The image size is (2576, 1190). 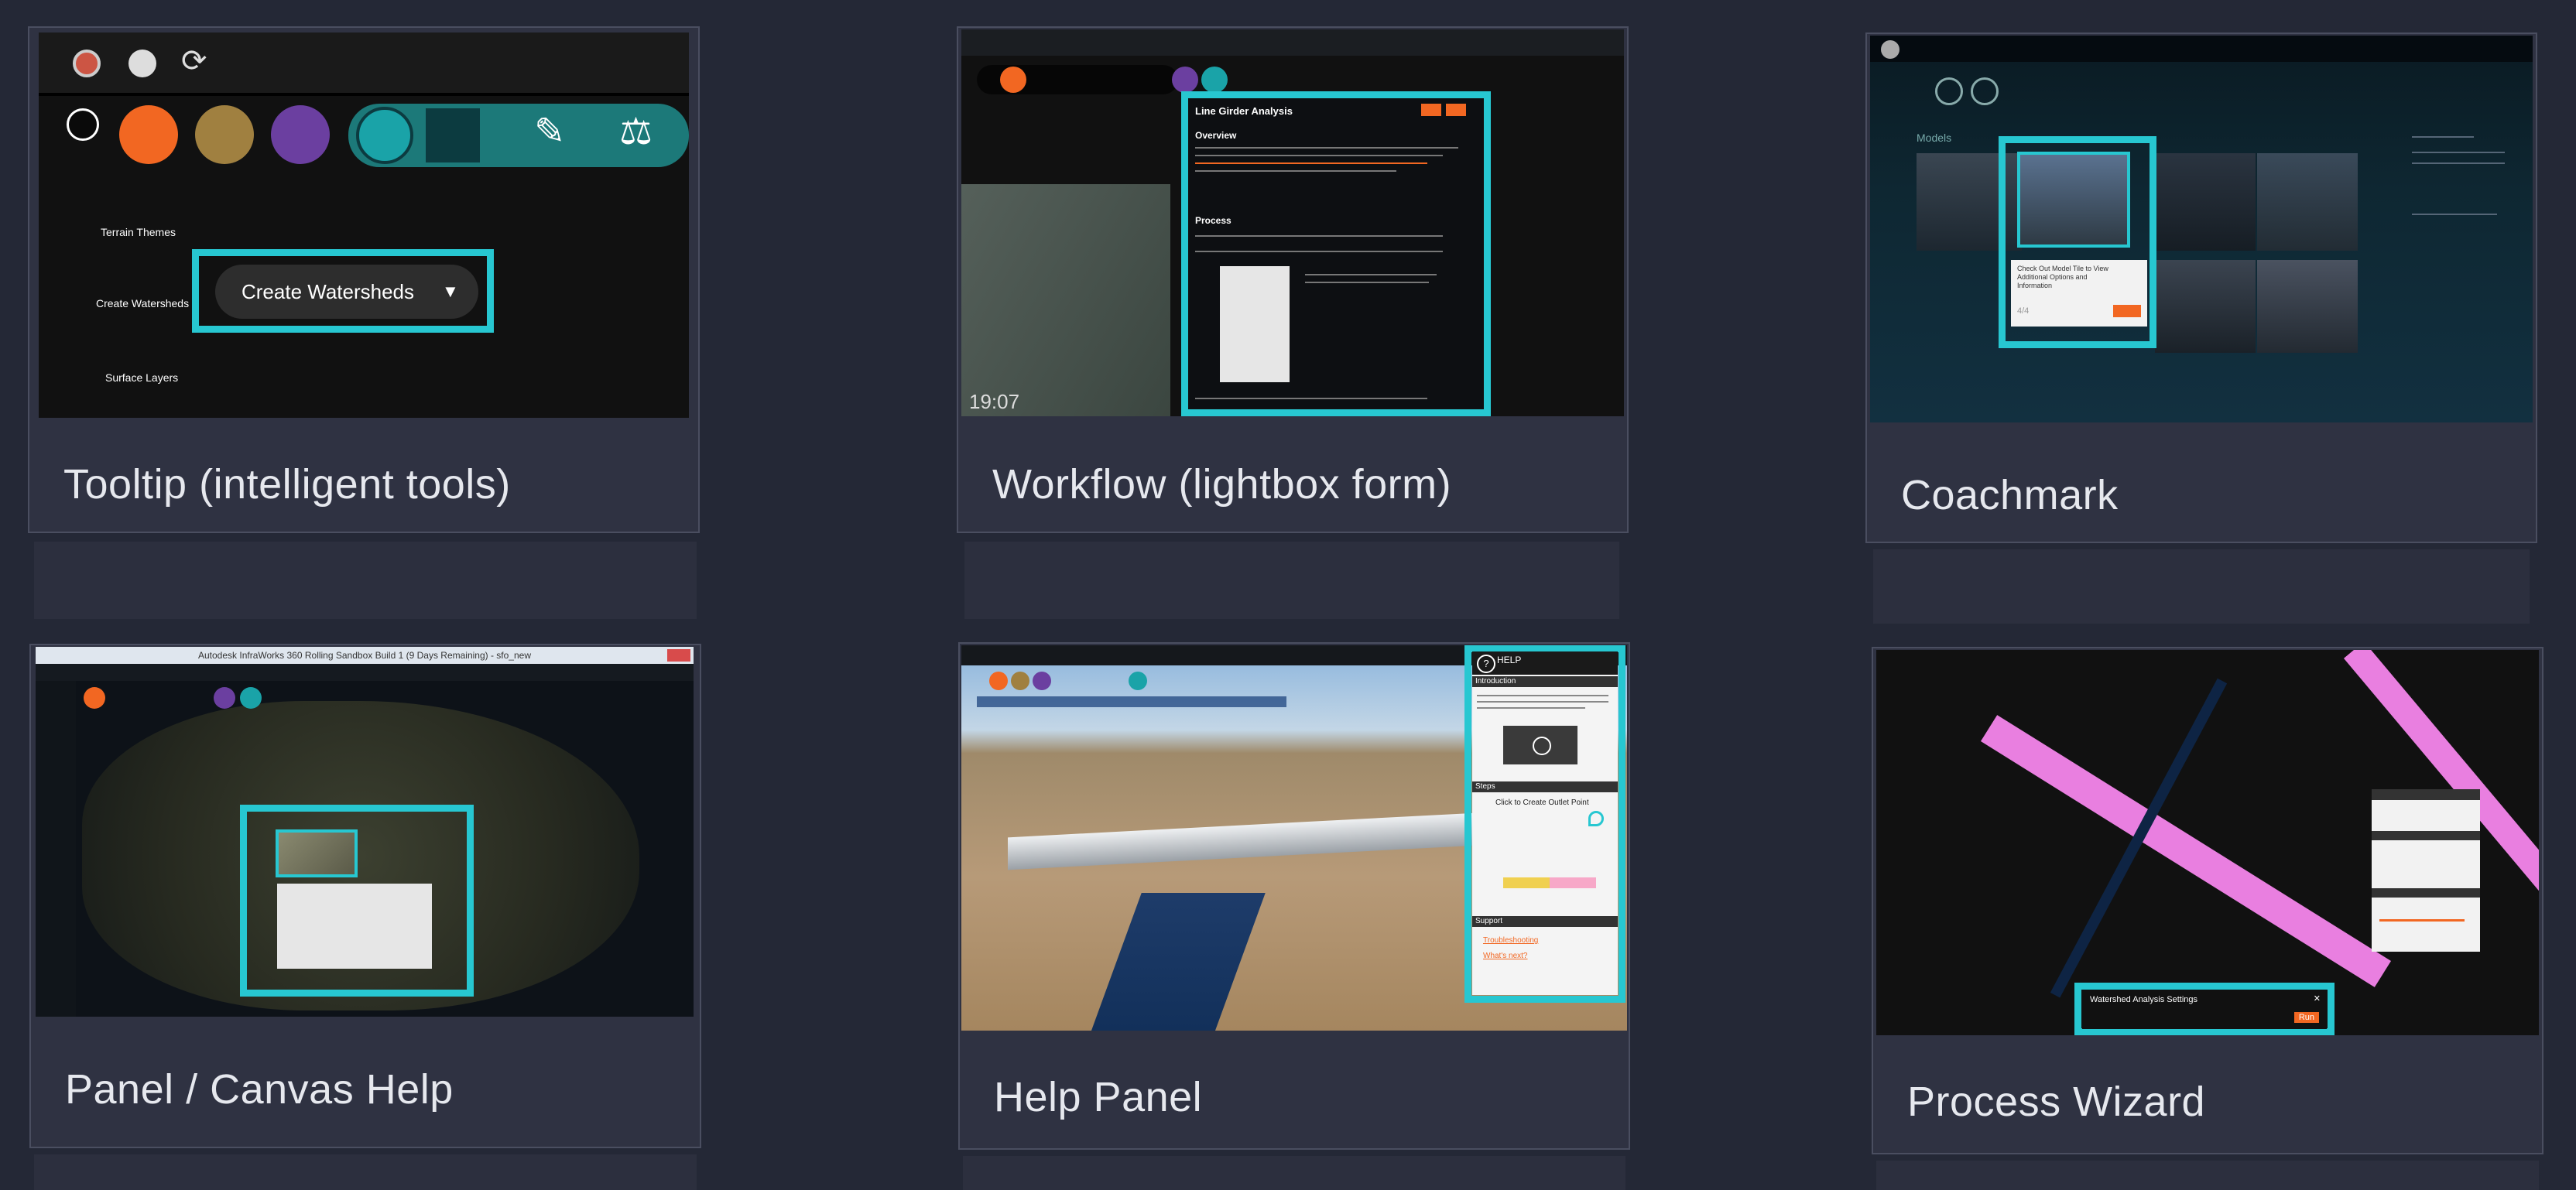 I want to click on steps-heading: Steps, so click(x=1485, y=786).